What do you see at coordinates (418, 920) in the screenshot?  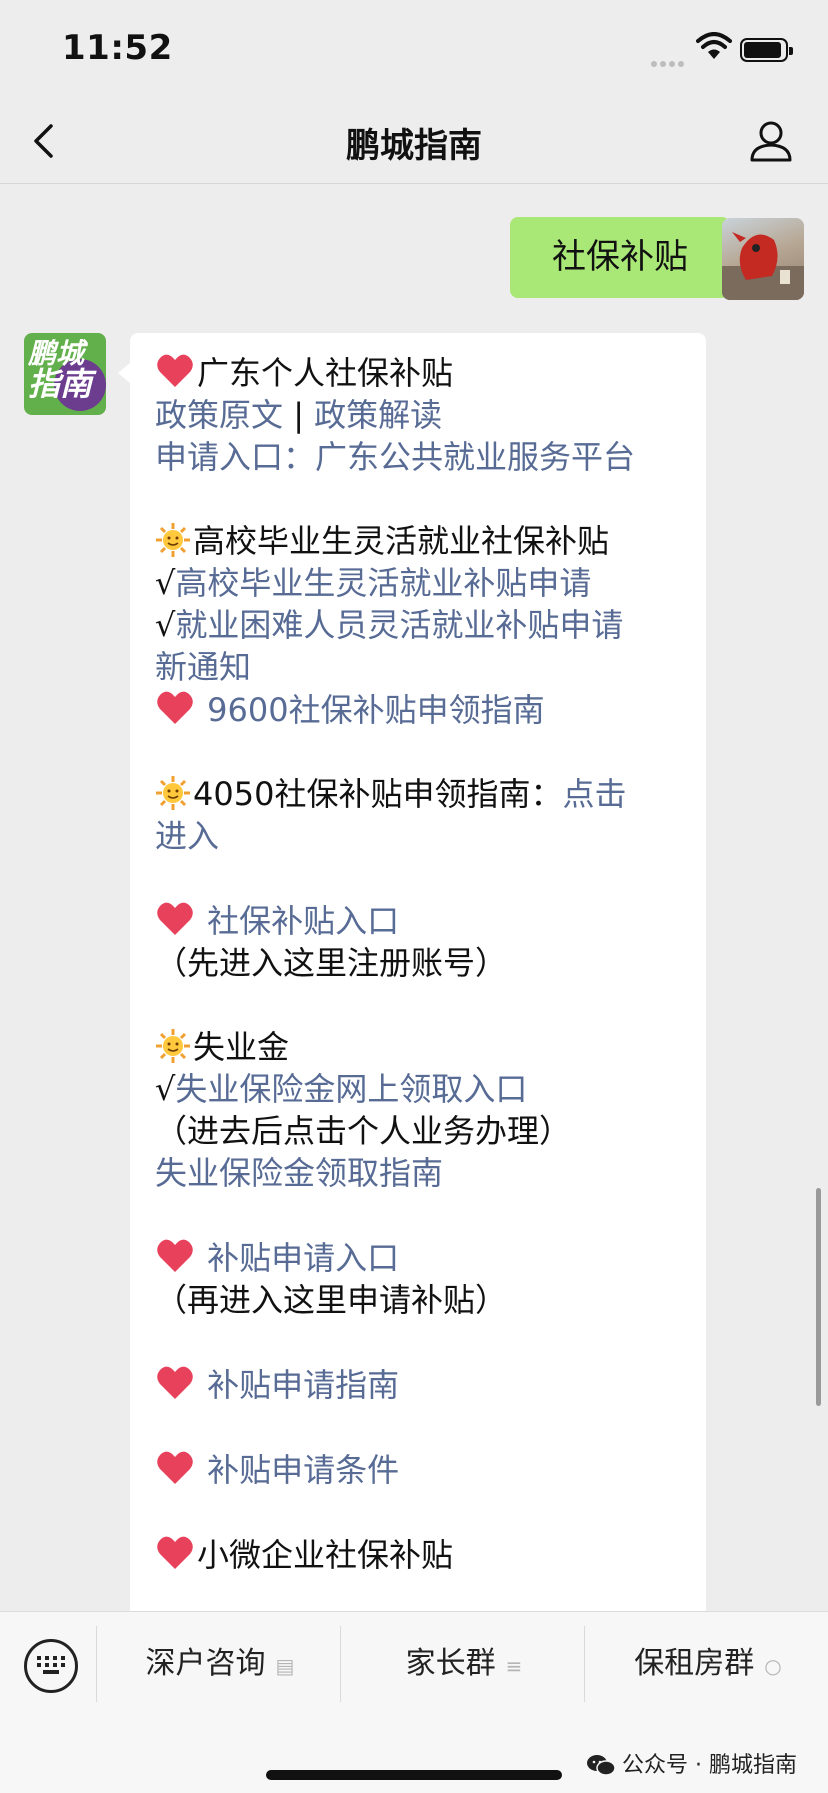 I see `row-subsidy-entry: 社保补贴入口` at bounding box center [418, 920].